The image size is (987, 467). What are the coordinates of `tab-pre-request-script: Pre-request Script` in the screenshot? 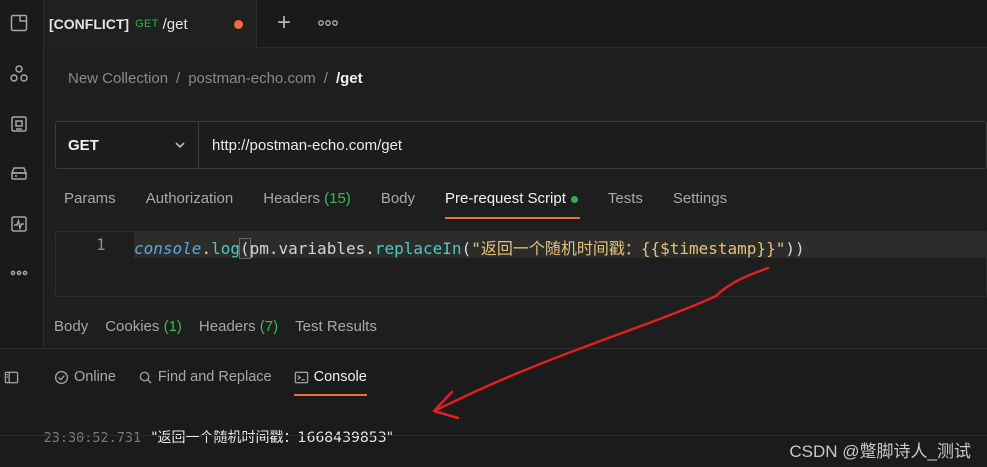 It's located at (512, 205).